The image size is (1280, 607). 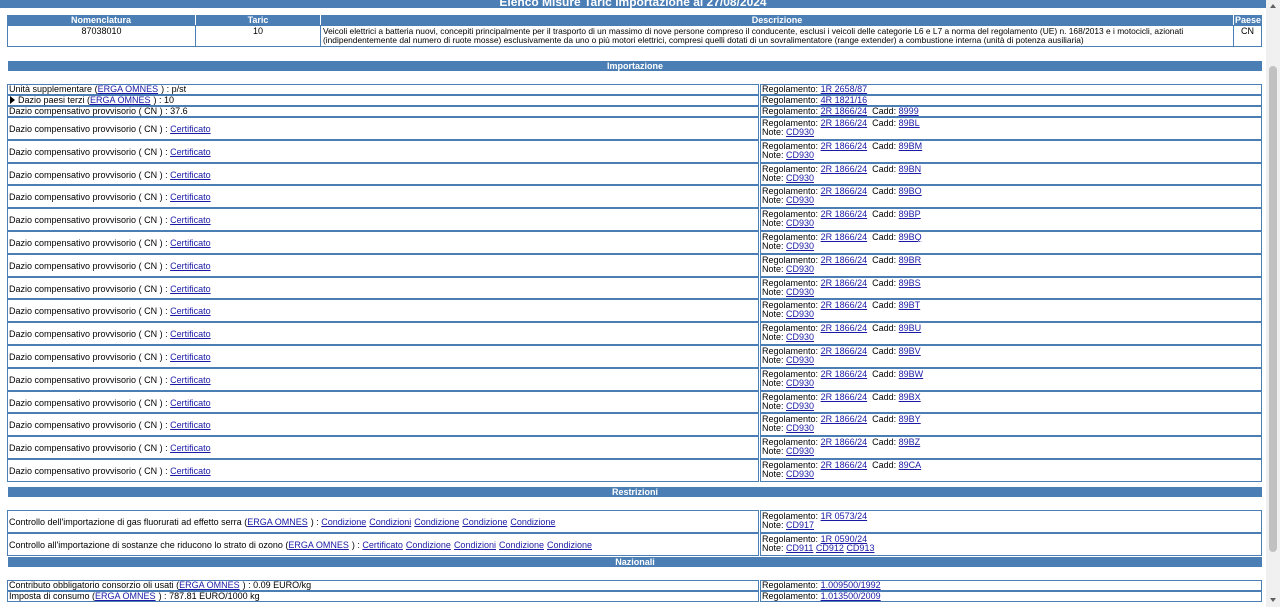 I want to click on note-link: CD917, so click(x=800, y=525).